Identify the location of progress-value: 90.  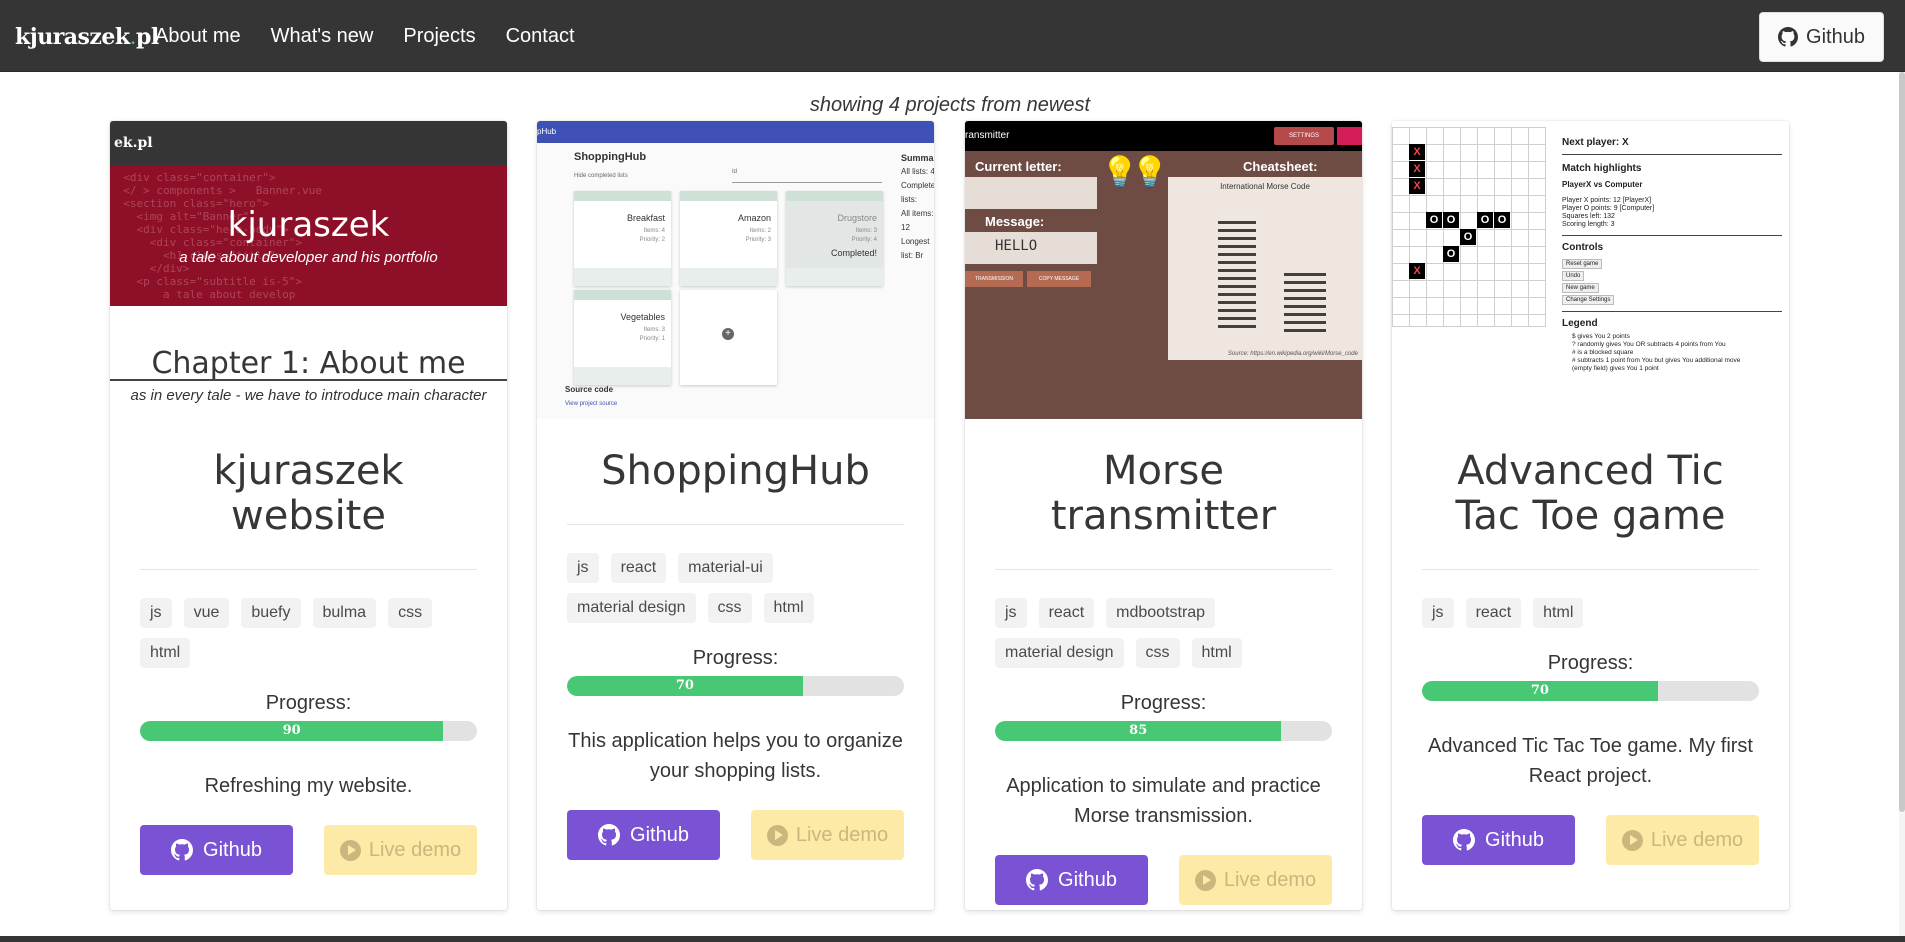
(291, 730).